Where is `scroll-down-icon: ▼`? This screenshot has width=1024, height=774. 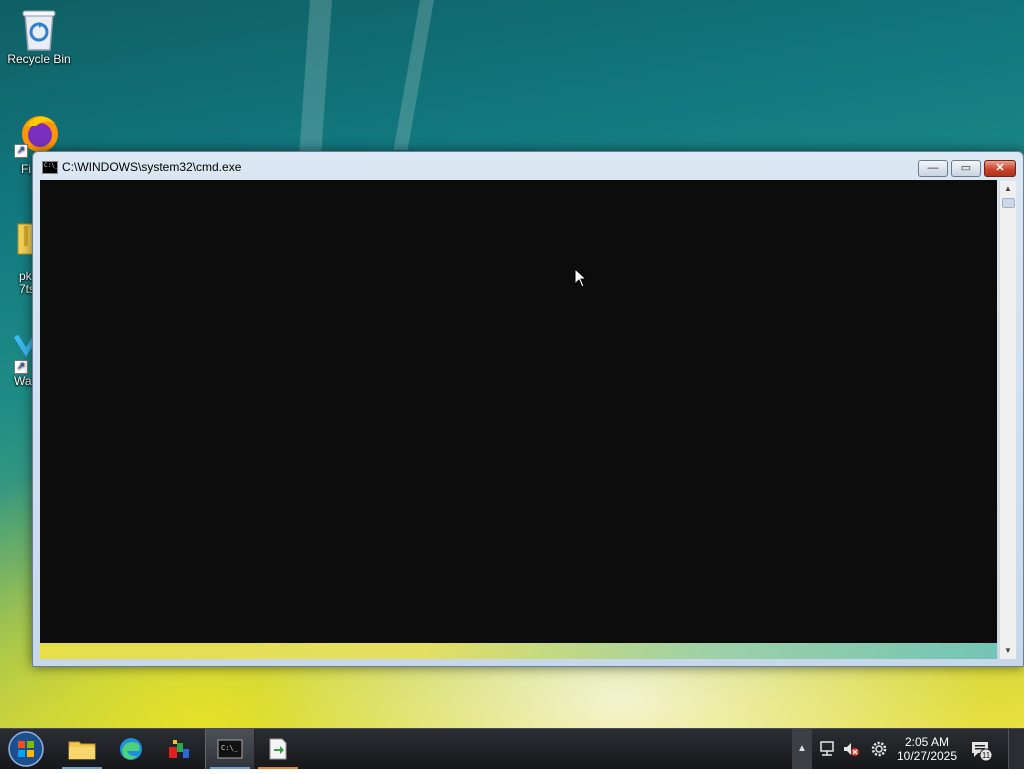
scroll-down-icon: ▼ is located at coordinates (1008, 651).